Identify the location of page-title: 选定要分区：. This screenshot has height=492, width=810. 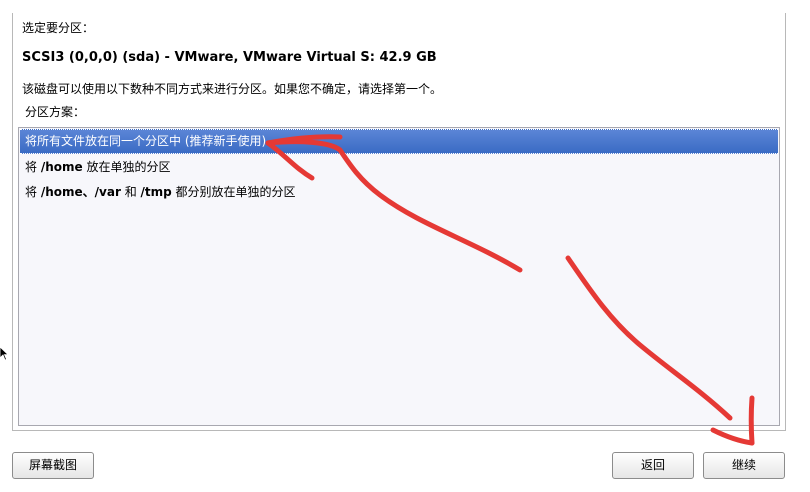
(58, 28).